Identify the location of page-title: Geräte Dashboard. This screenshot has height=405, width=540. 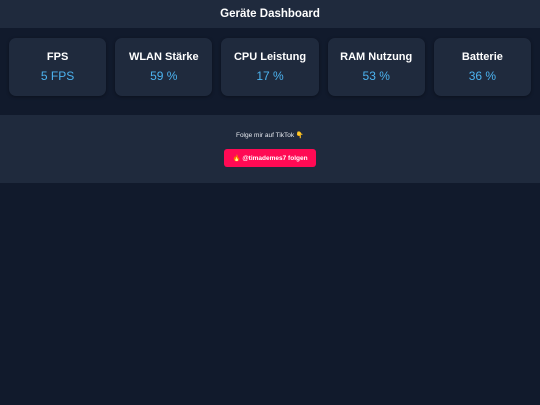
(270, 14).